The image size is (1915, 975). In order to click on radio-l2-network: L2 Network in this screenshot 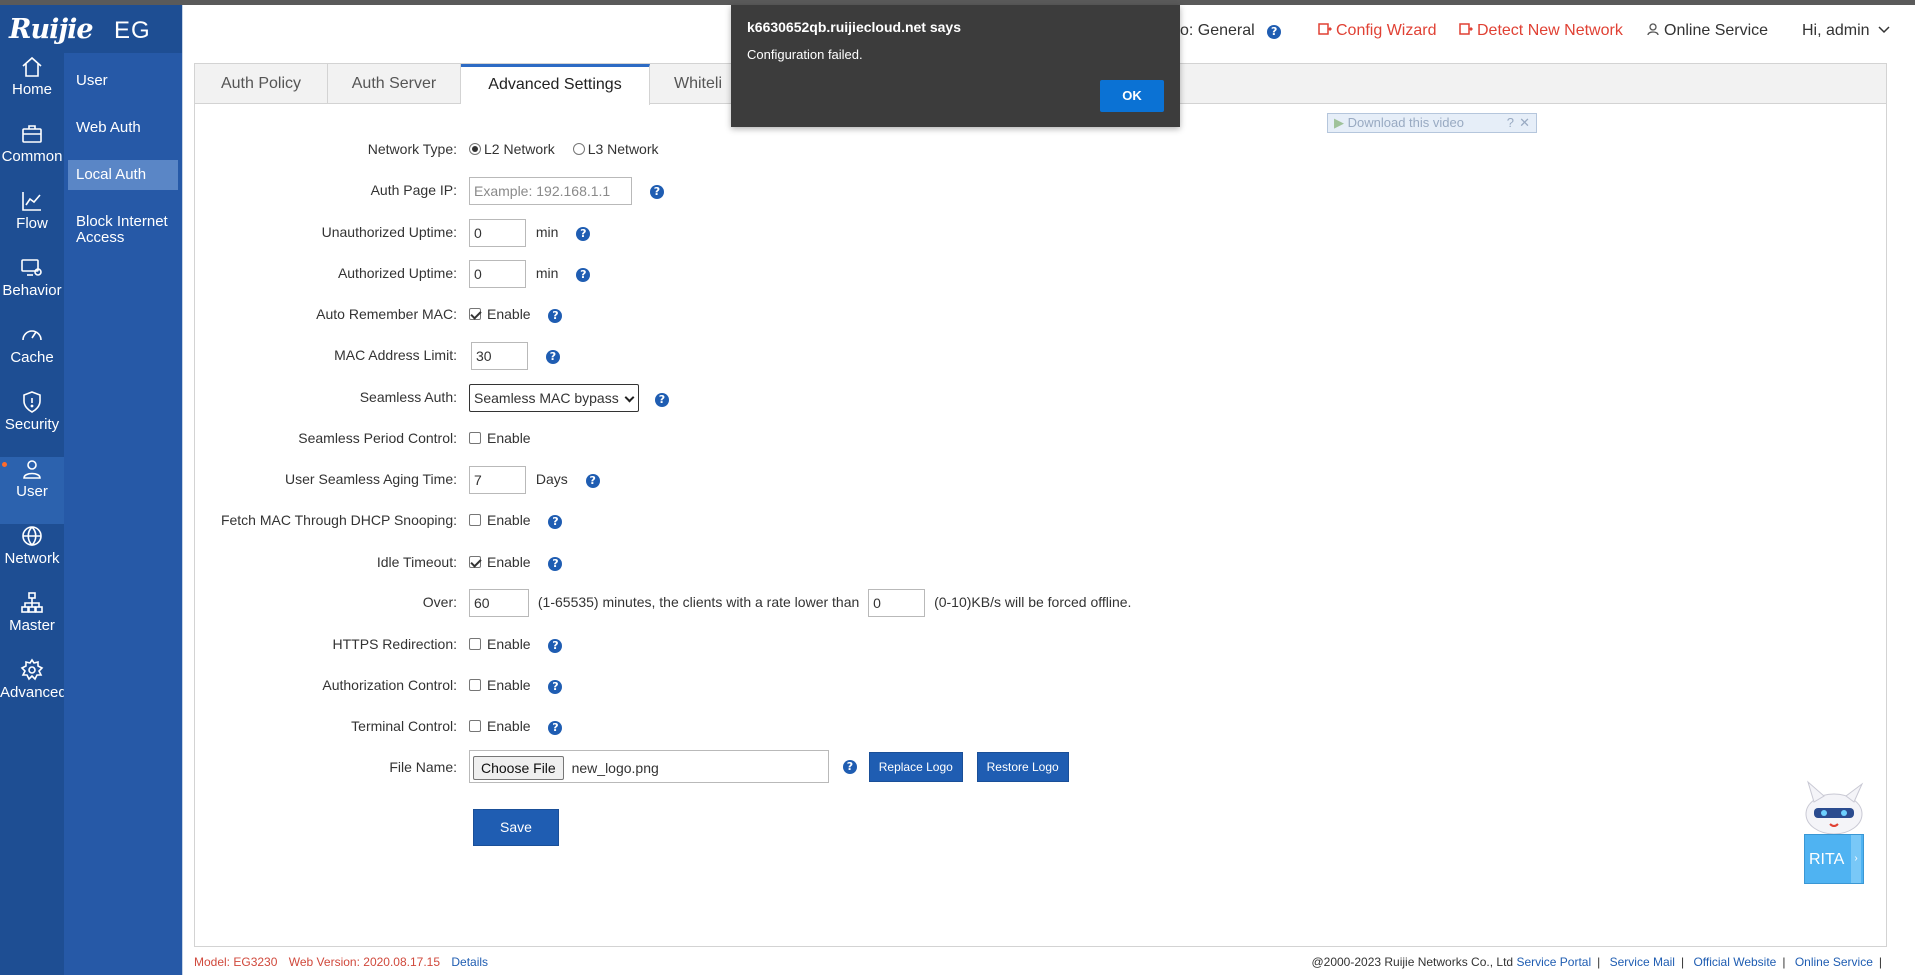, I will do `click(512, 149)`.